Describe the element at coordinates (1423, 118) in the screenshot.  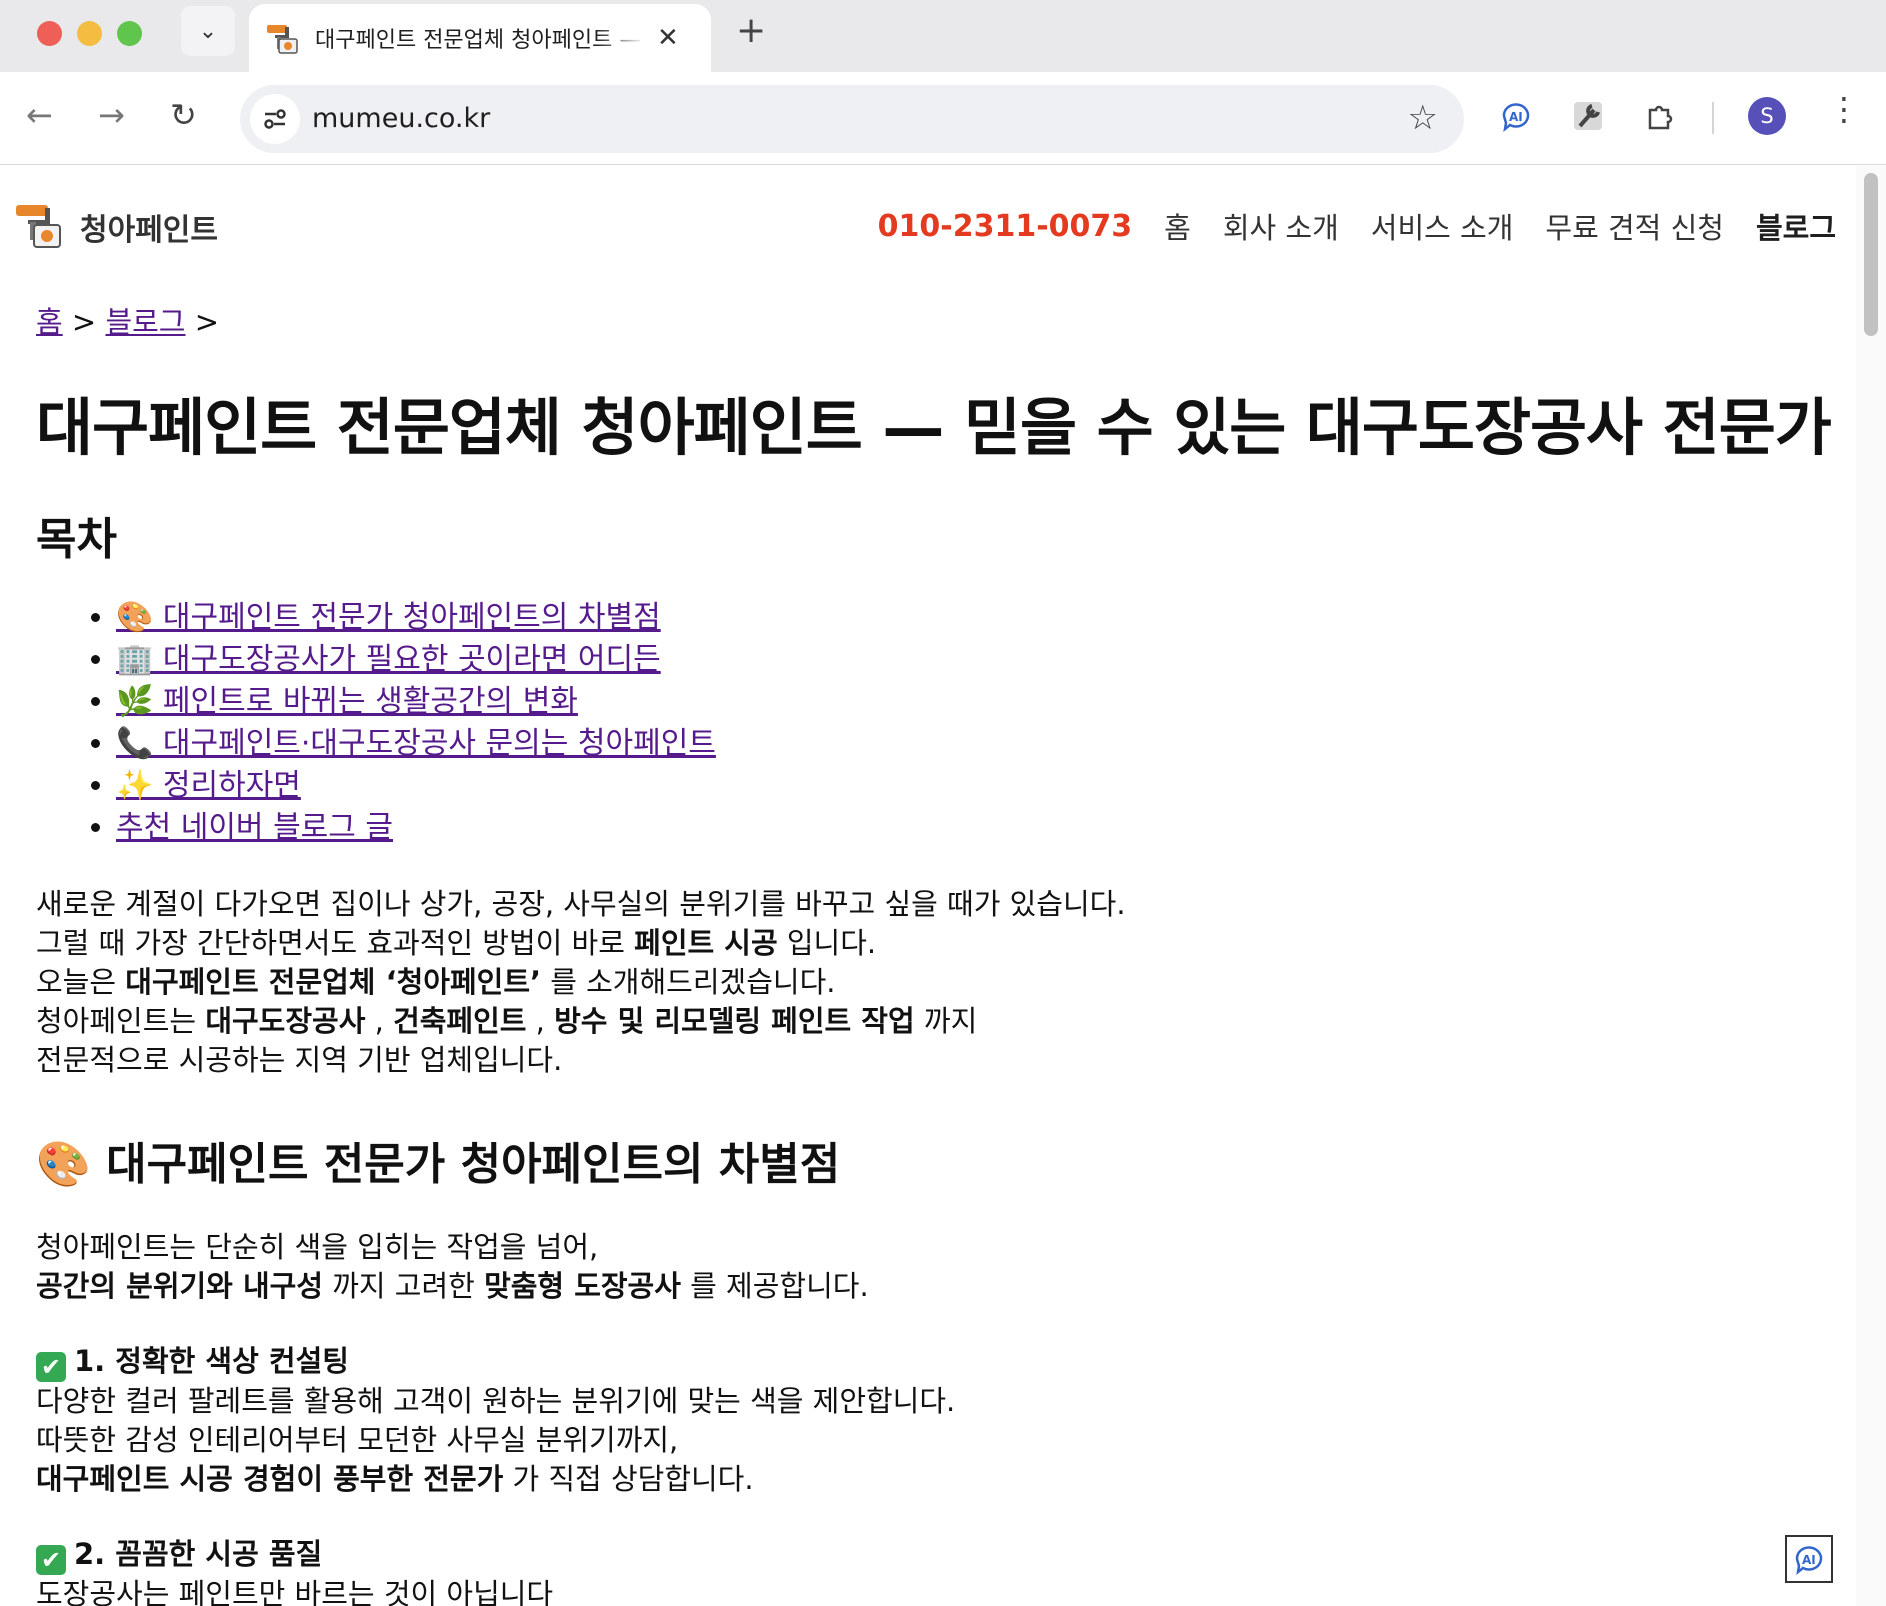
I see `bookmark-star-icon: ☆` at that location.